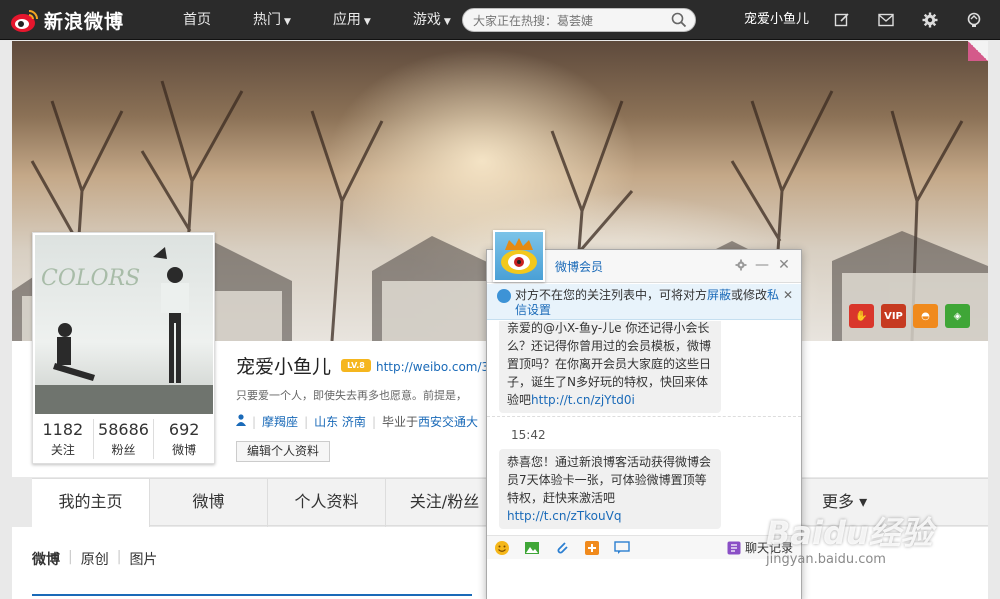 The image size is (1000, 599). What do you see at coordinates (346, 20) in the screenshot?
I see `nav-apps-label: 应用` at bounding box center [346, 20].